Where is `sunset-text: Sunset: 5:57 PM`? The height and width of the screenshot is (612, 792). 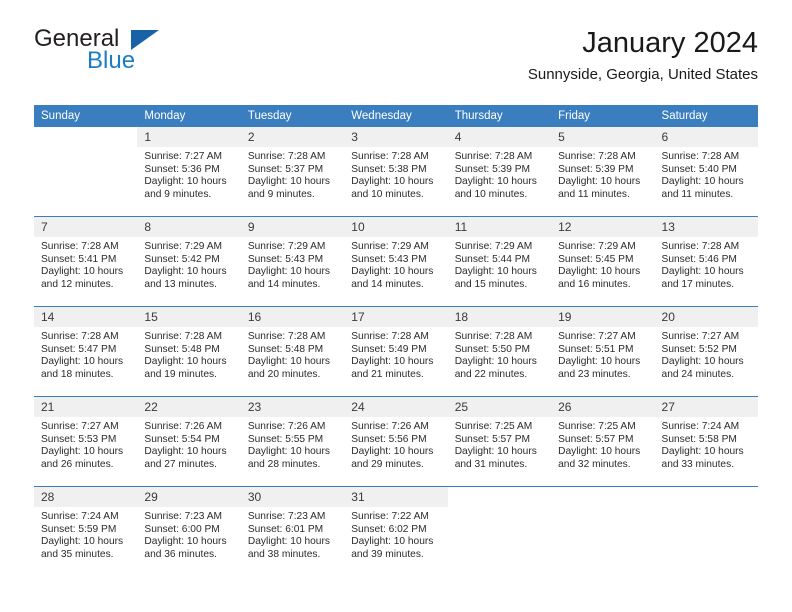
sunset-text: Sunset: 5:57 PM is located at coordinates (596, 439).